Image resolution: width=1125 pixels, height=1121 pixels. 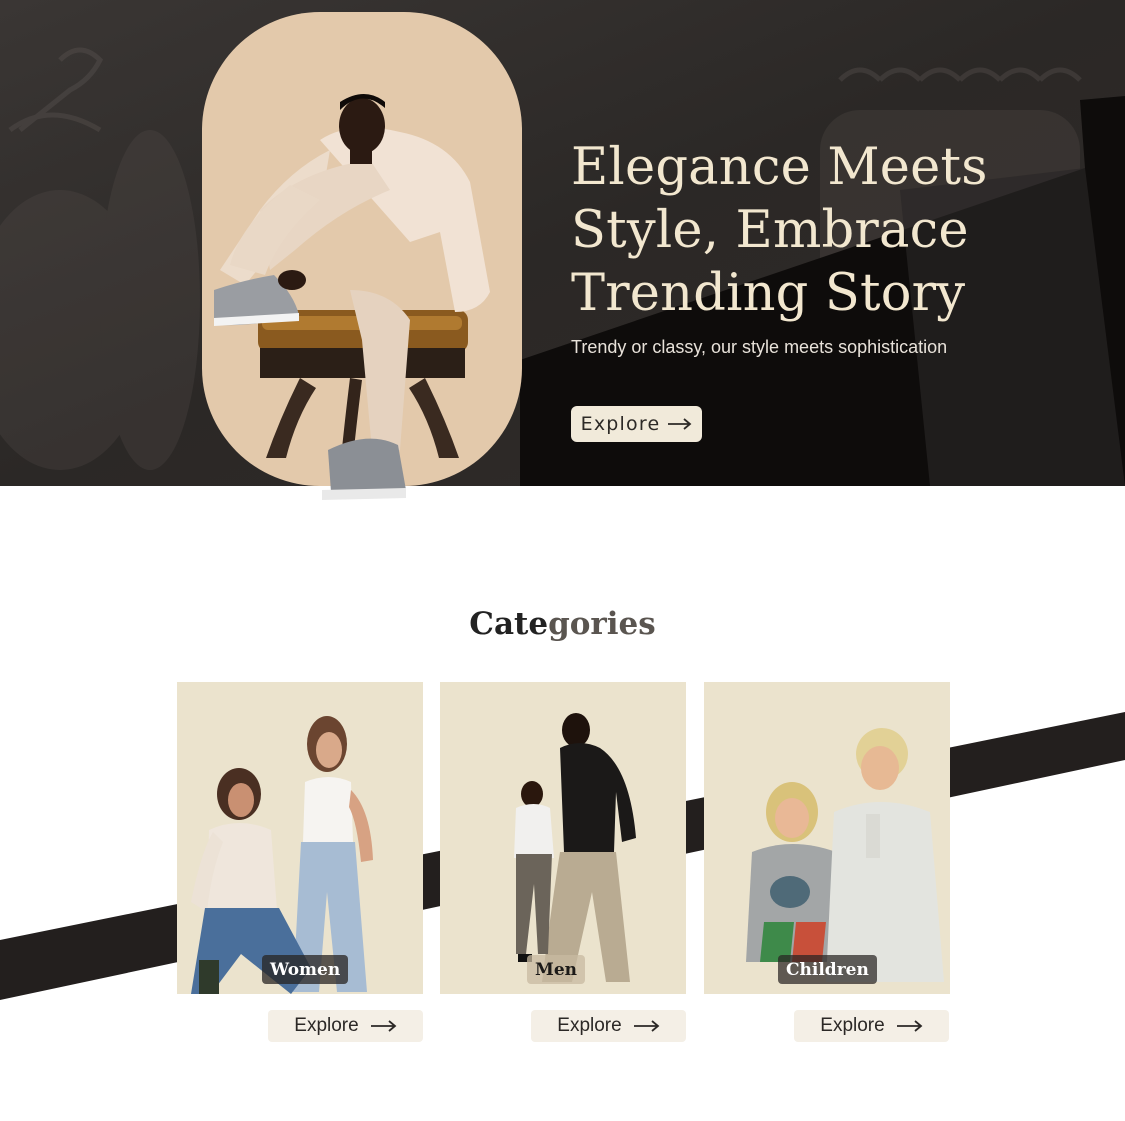 I want to click on category-label-women: Women, so click(x=305, y=969).